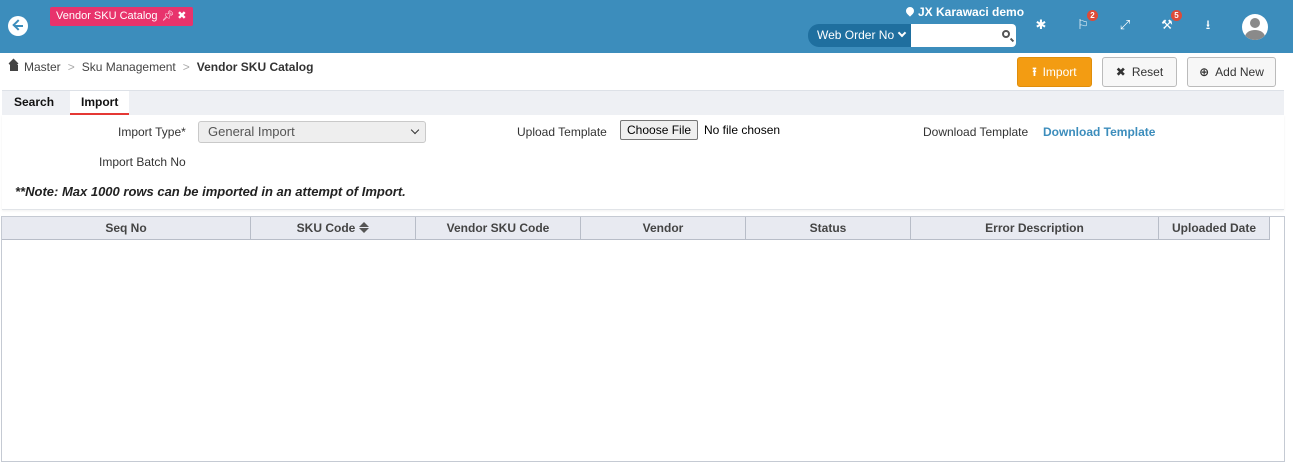 The width and height of the screenshot is (1293, 462). What do you see at coordinates (1208, 25) in the screenshot?
I see `download-icon: ⭳` at bounding box center [1208, 25].